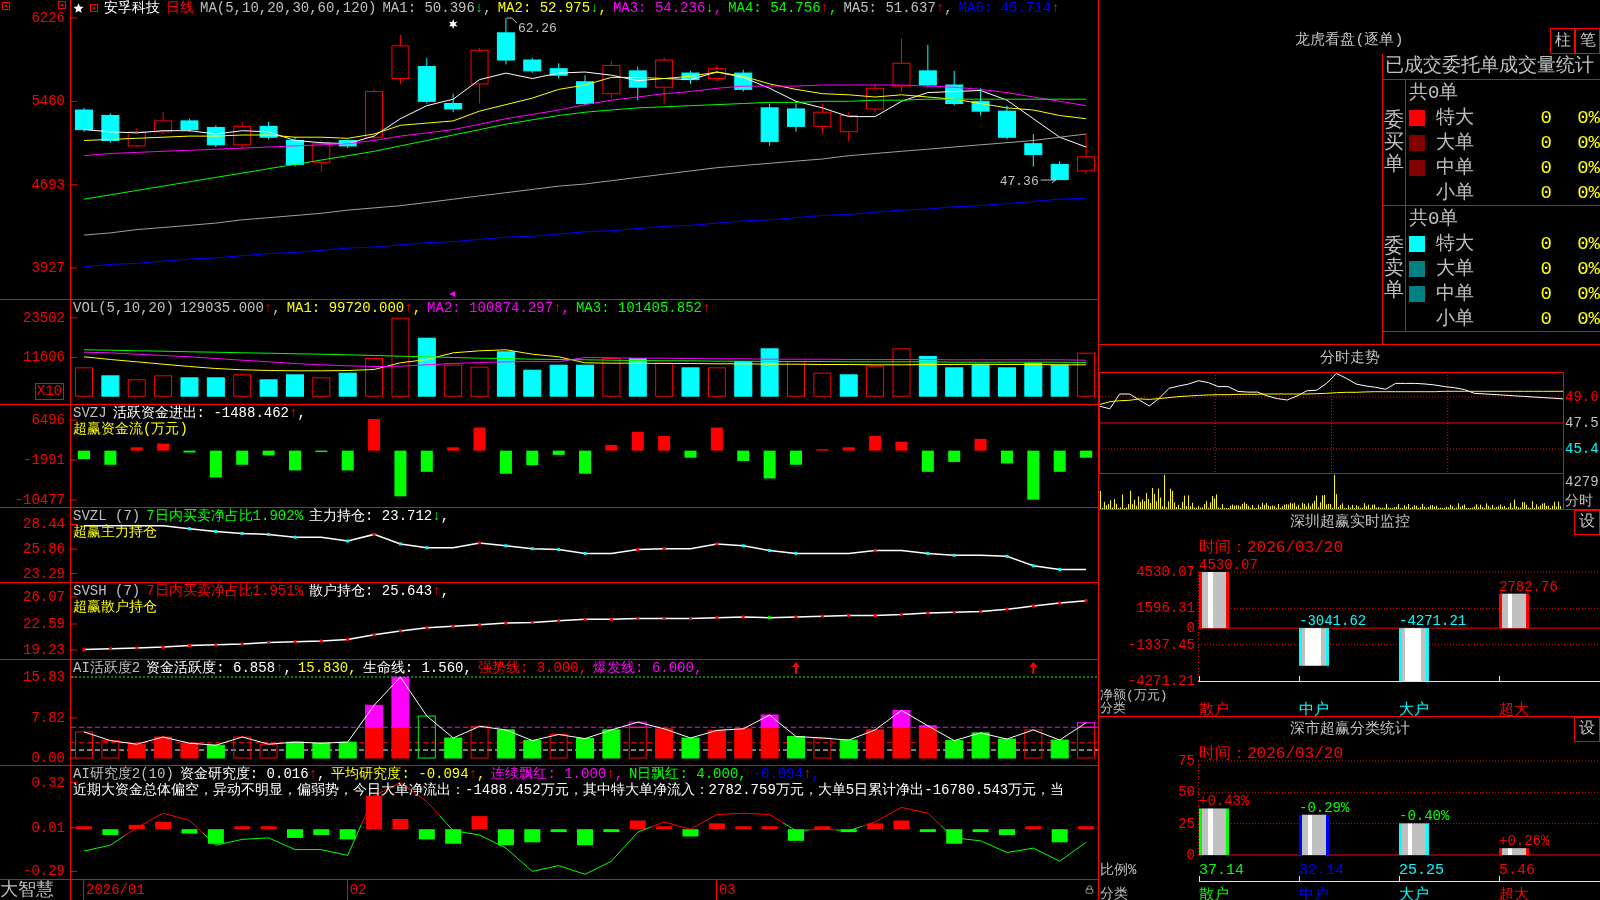  I want to click on legend-text: N日飘红: 4.000,, so click(688, 774).